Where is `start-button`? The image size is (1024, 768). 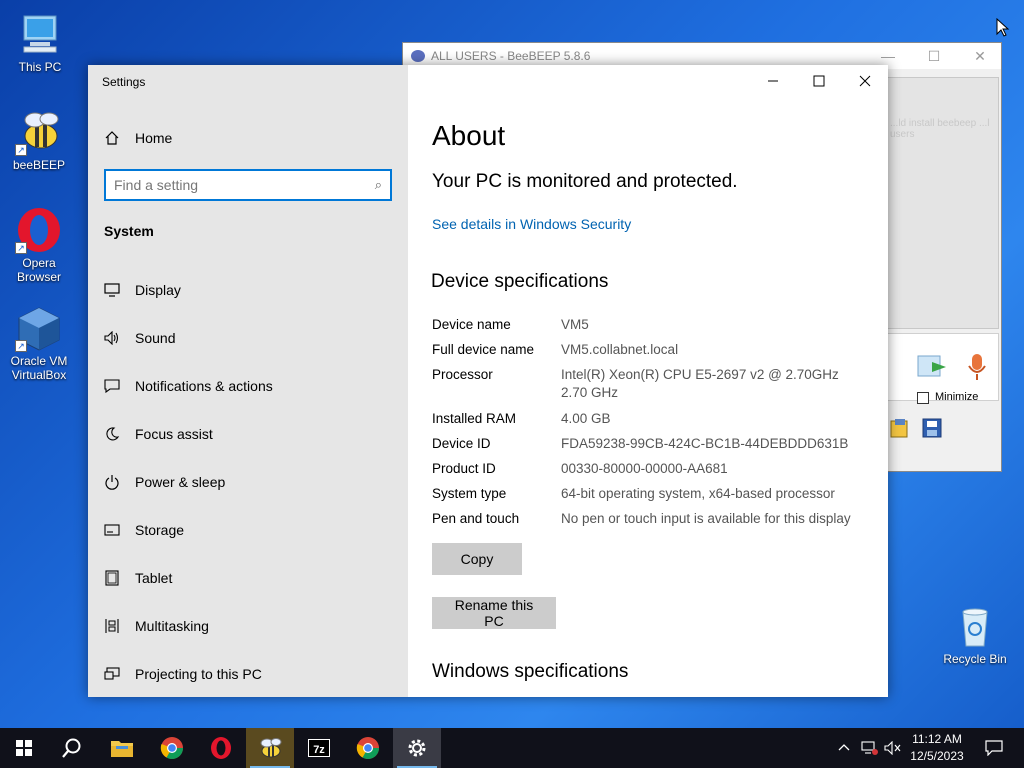 start-button is located at coordinates (24, 748).